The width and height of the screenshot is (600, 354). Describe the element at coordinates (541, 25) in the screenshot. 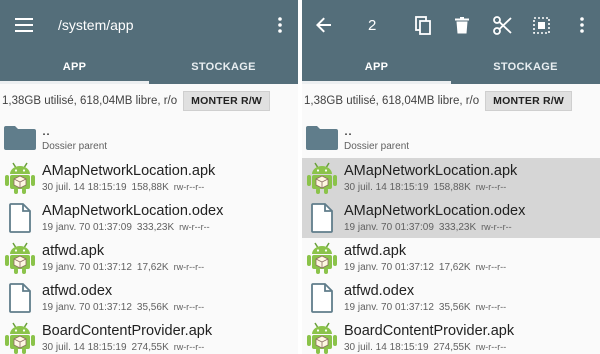

I see `select-all-icon` at that location.